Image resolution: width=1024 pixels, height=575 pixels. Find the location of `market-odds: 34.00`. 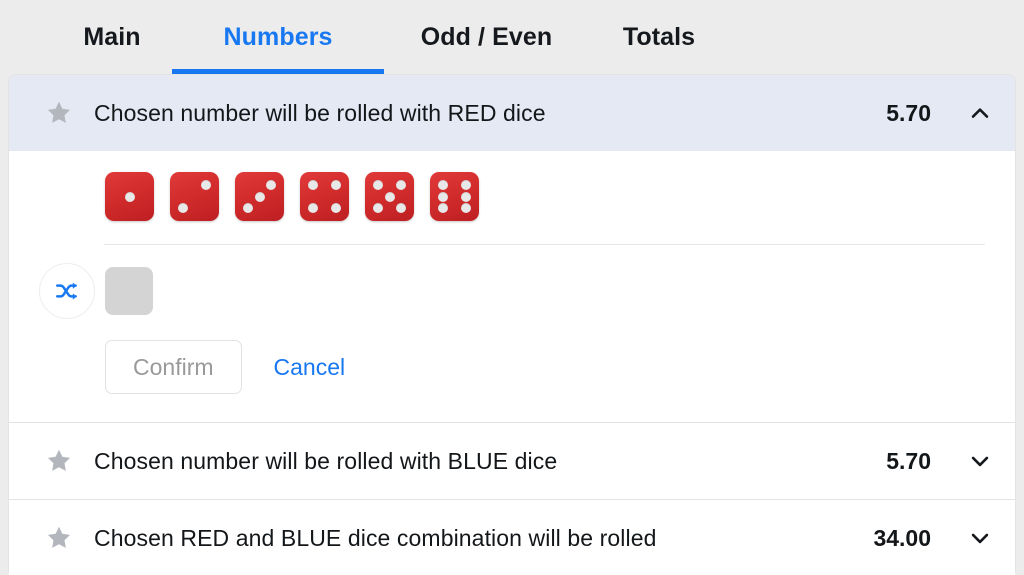

market-odds: 34.00 is located at coordinates (902, 538).